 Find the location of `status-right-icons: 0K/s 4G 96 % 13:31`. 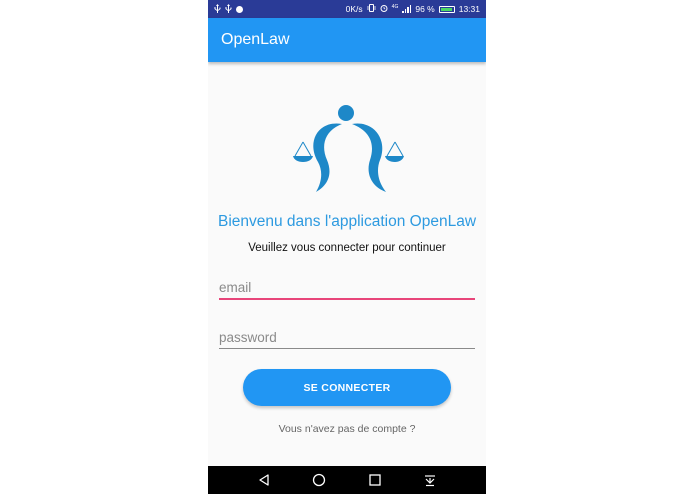

status-right-icons: 0K/s 4G 96 % 13:31 is located at coordinates (413, 9).